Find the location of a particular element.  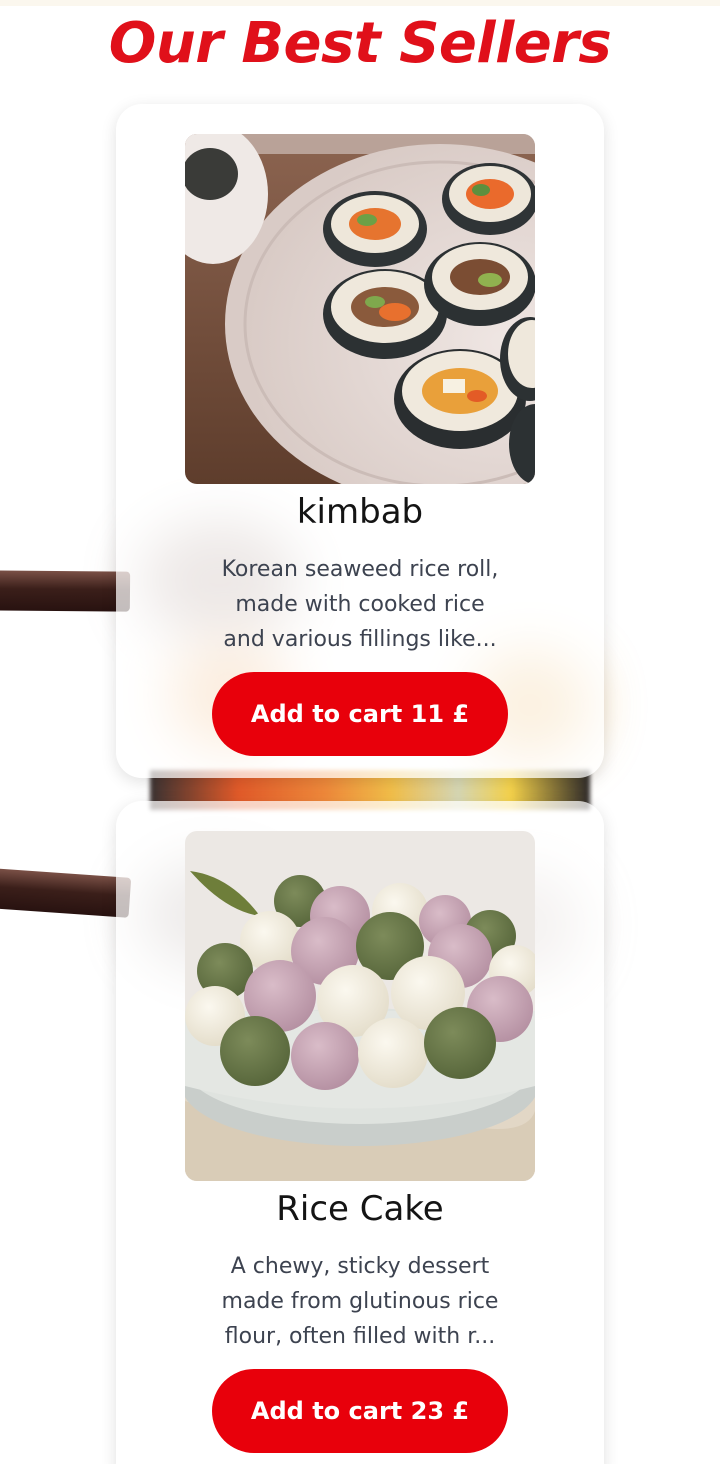

product-description-line: A chewy, sticky dessert is located at coordinates (360, 1266).